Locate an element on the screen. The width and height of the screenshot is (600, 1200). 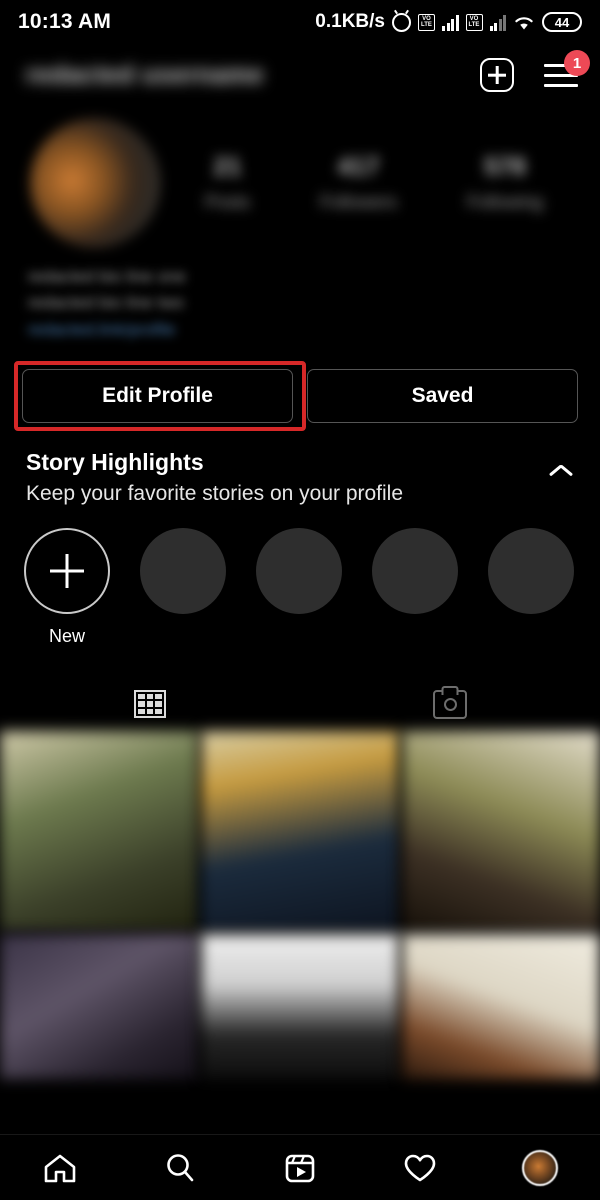
bottom-navigation is located at coordinates (300, 1167).